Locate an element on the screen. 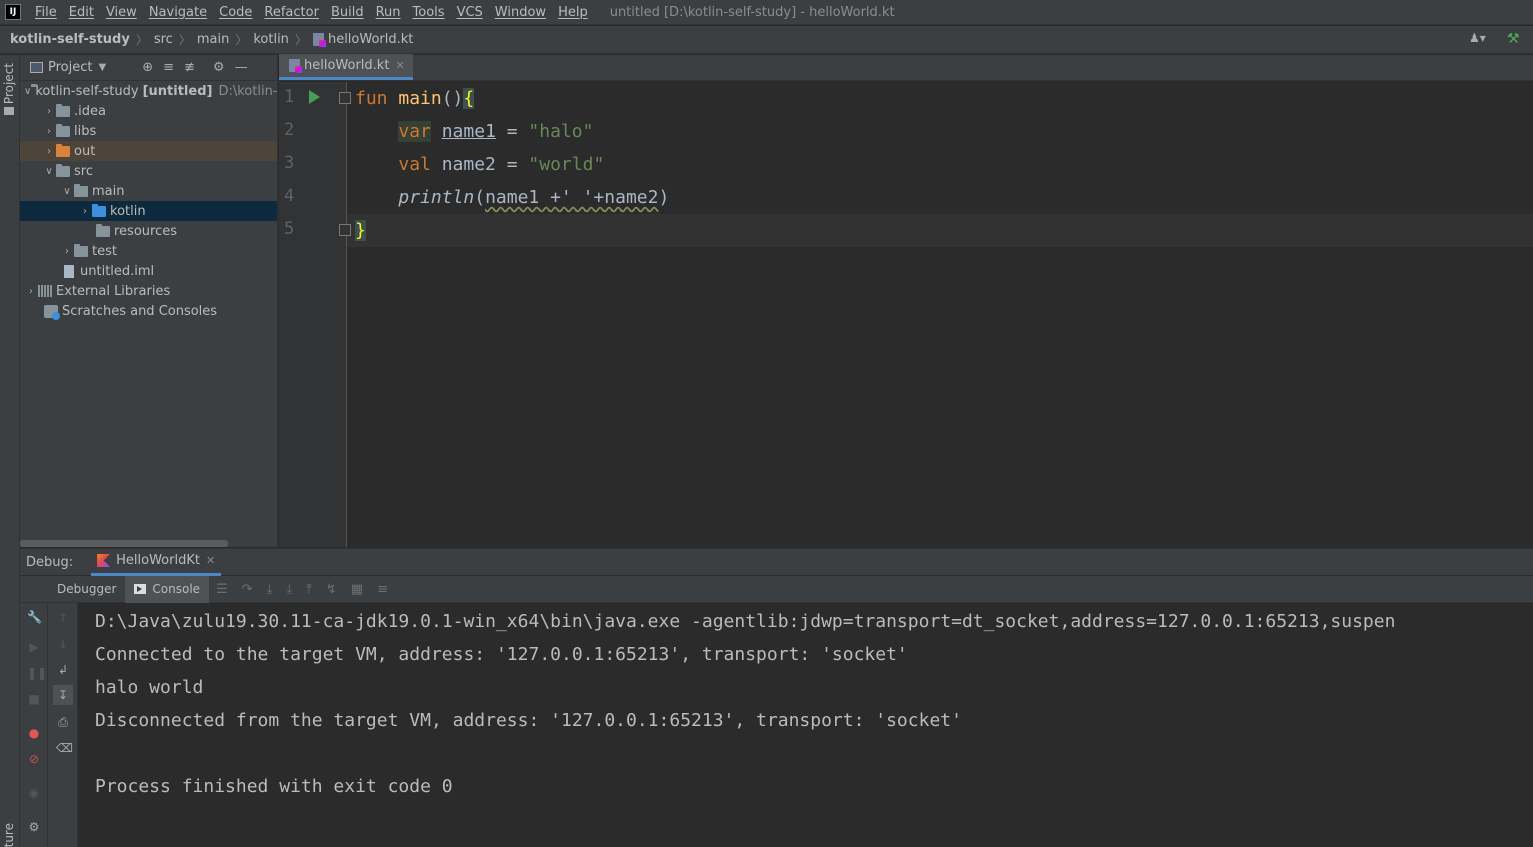 Image resolution: width=1533 pixels, height=847 pixels. library-icon is located at coordinates (45, 291).